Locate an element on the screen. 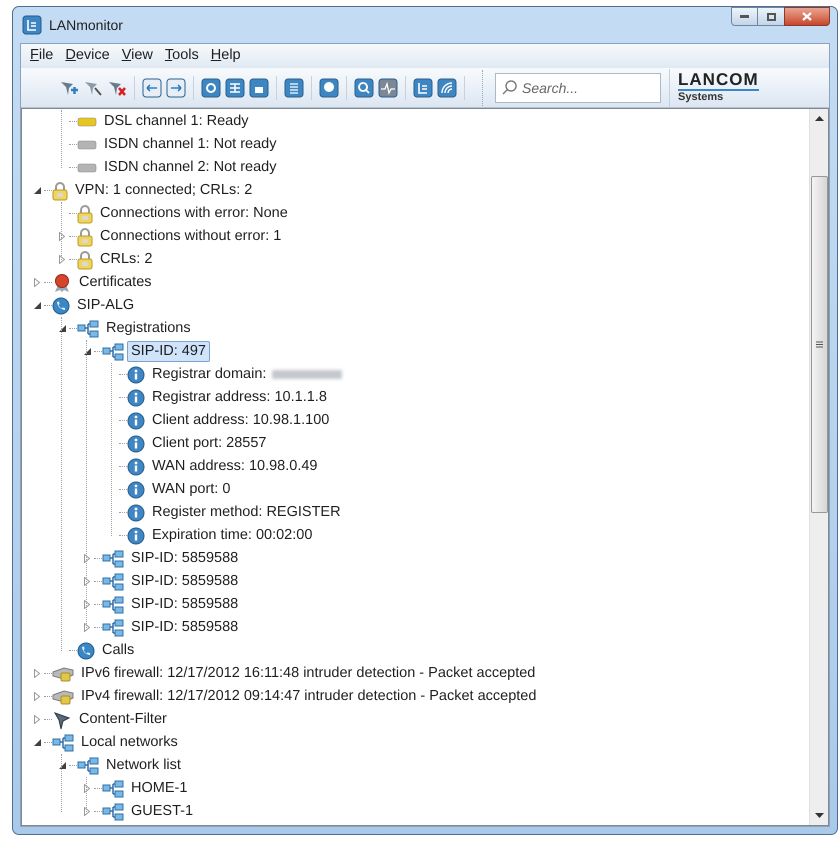 This screenshot has height=841, width=838. close-icon is located at coordinates (807, 16).